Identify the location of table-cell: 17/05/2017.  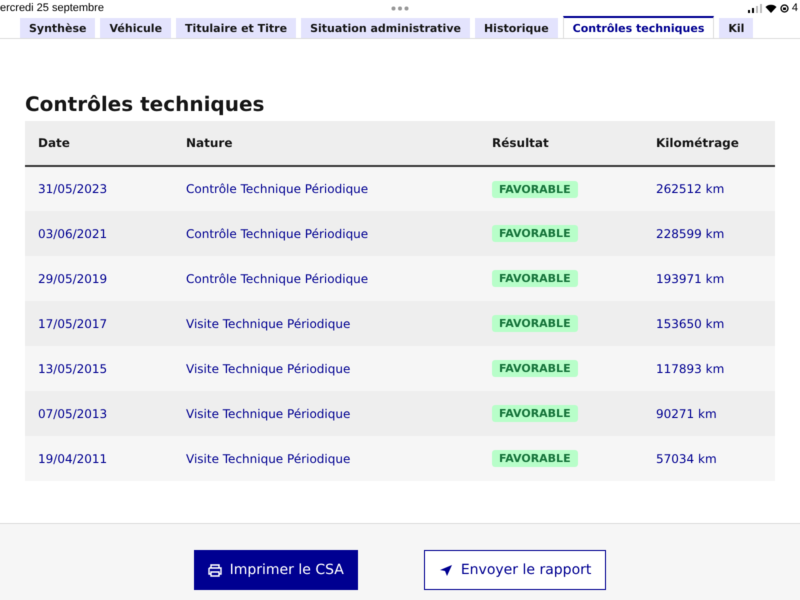
(99, 323).